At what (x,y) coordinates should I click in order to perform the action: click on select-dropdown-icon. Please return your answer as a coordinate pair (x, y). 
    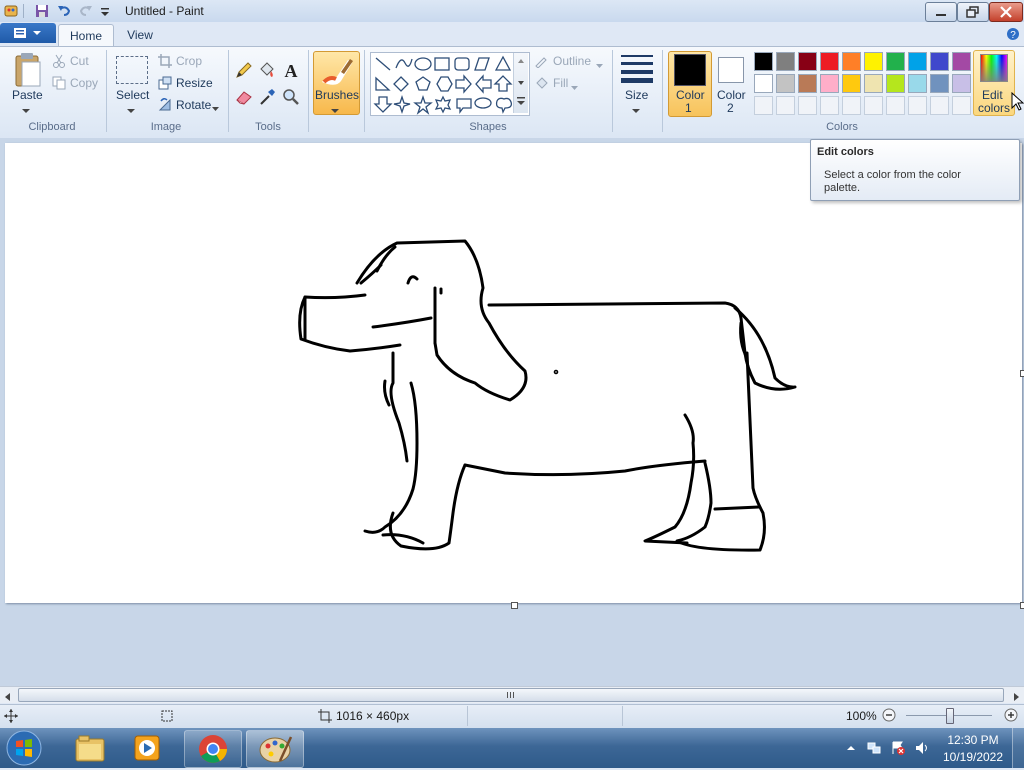
    Looking at the image, I should click on (131, 108).